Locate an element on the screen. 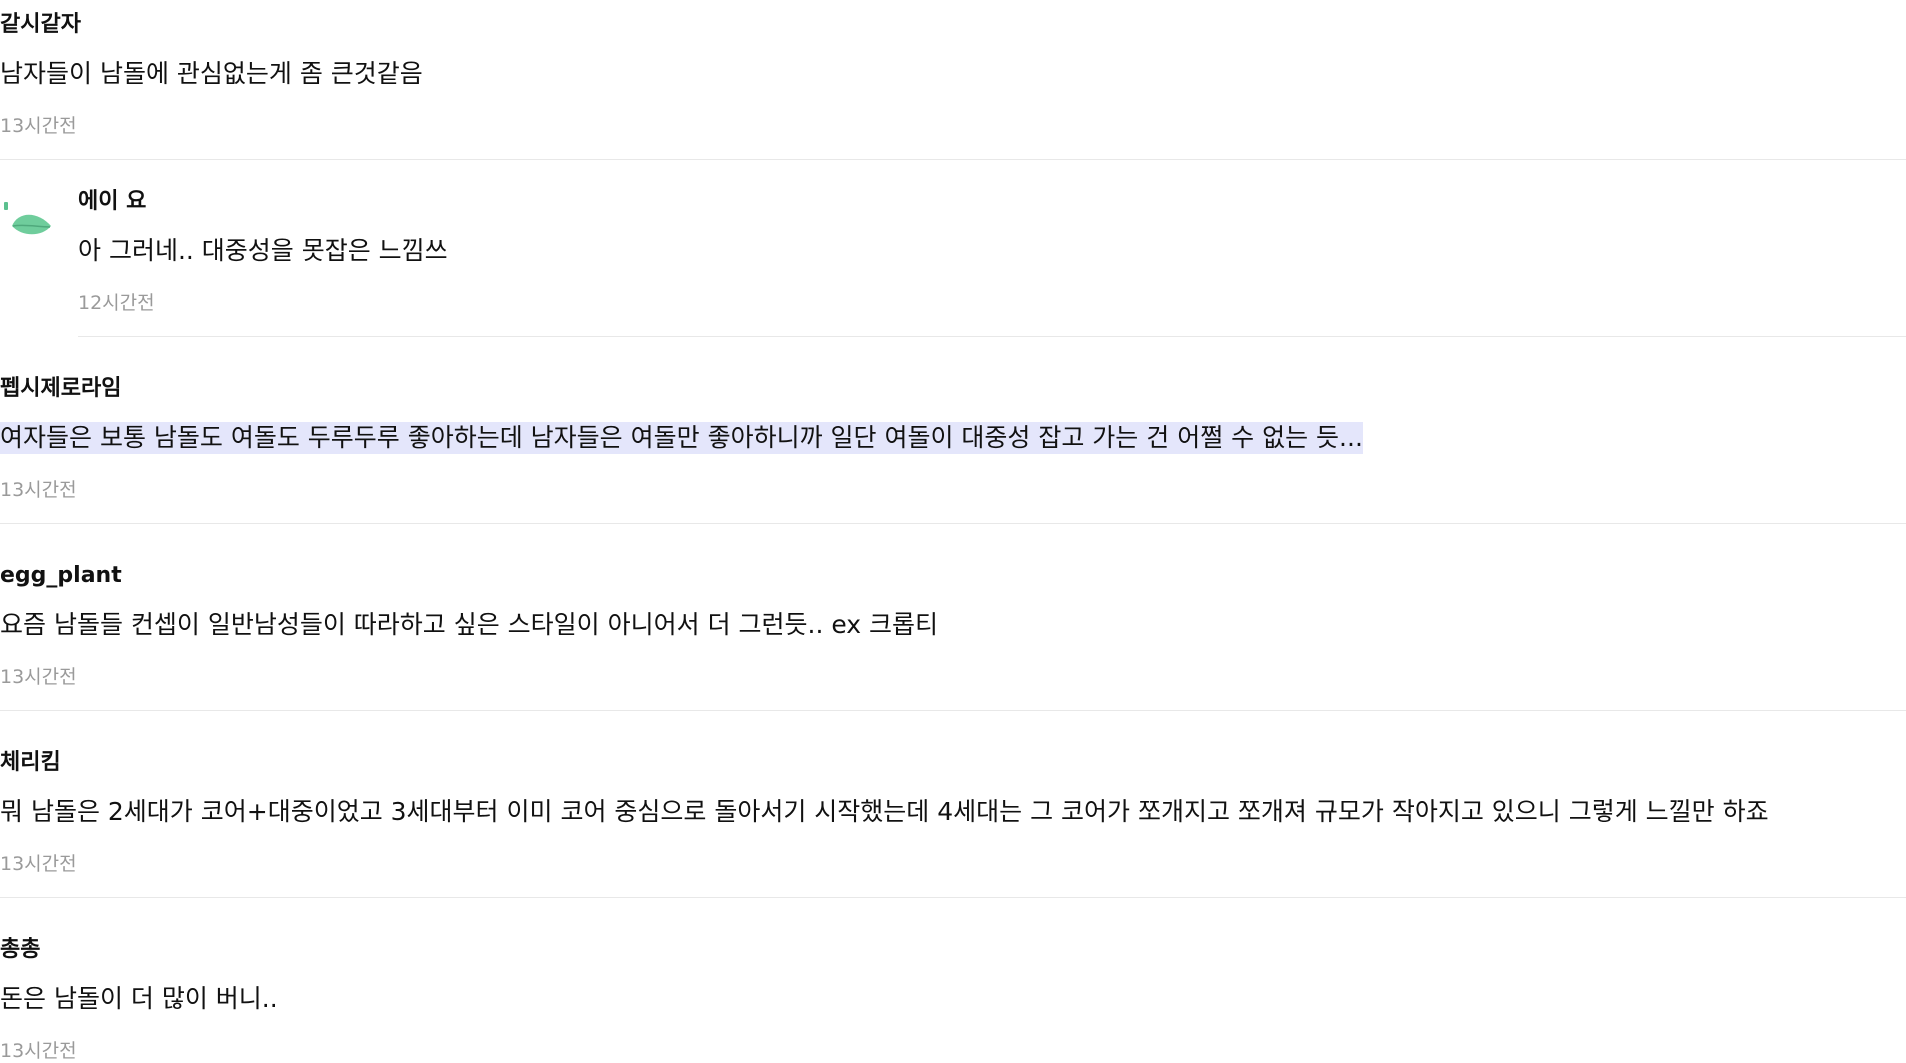 This screenshot has height=1063, width=1906. leaf-icon is located at coordinates (28, 217).